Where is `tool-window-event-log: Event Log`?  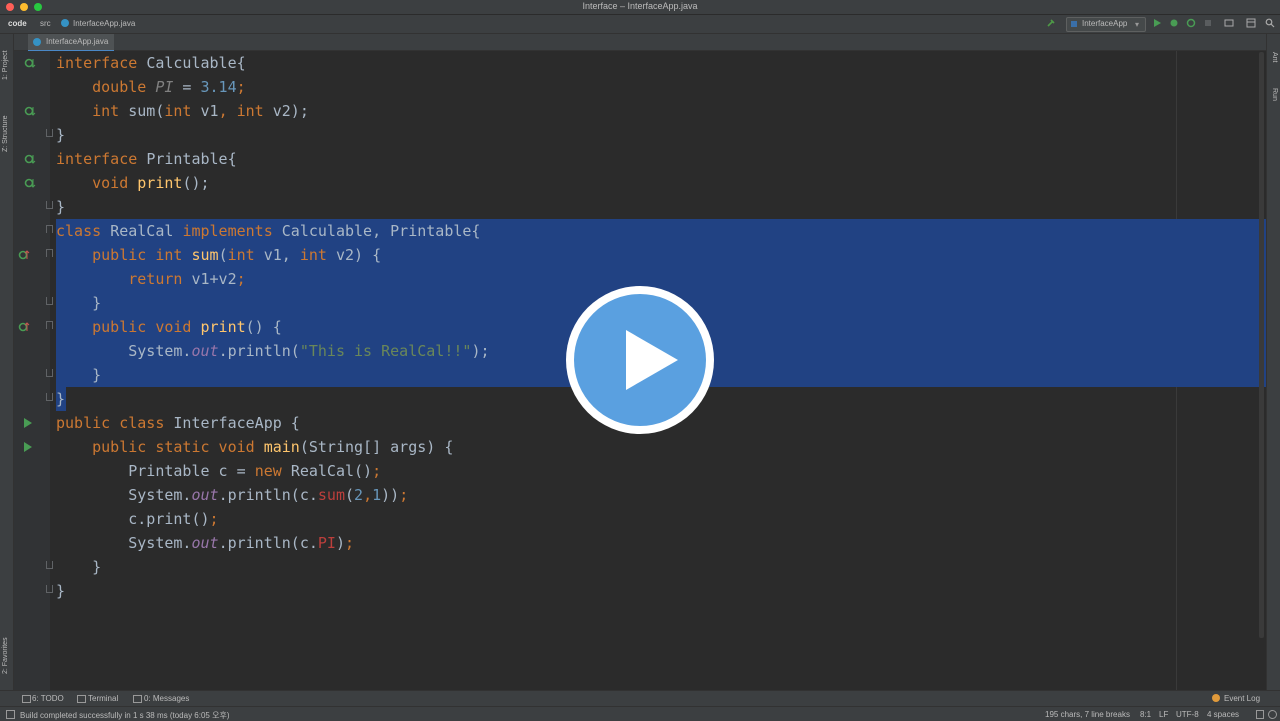 tool-window-event-log: Event Log is located at coordinates (1242, 698).